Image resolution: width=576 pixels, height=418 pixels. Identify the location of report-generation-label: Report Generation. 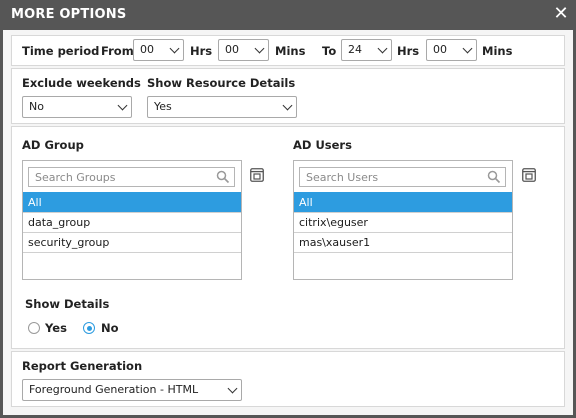
(82, 366).